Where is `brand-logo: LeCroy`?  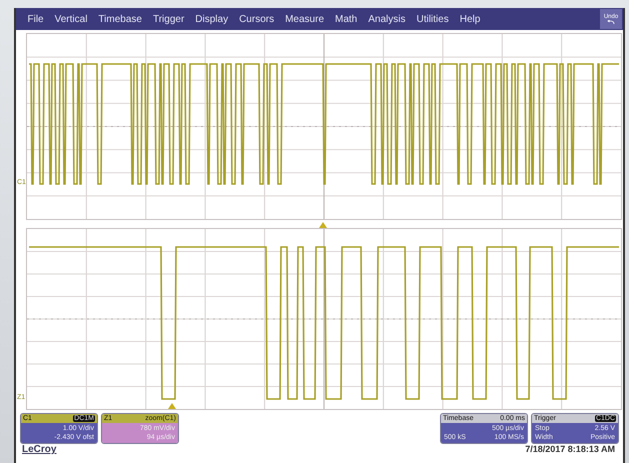
brand-logo: LeCroy is located at coordinates (39, 449).